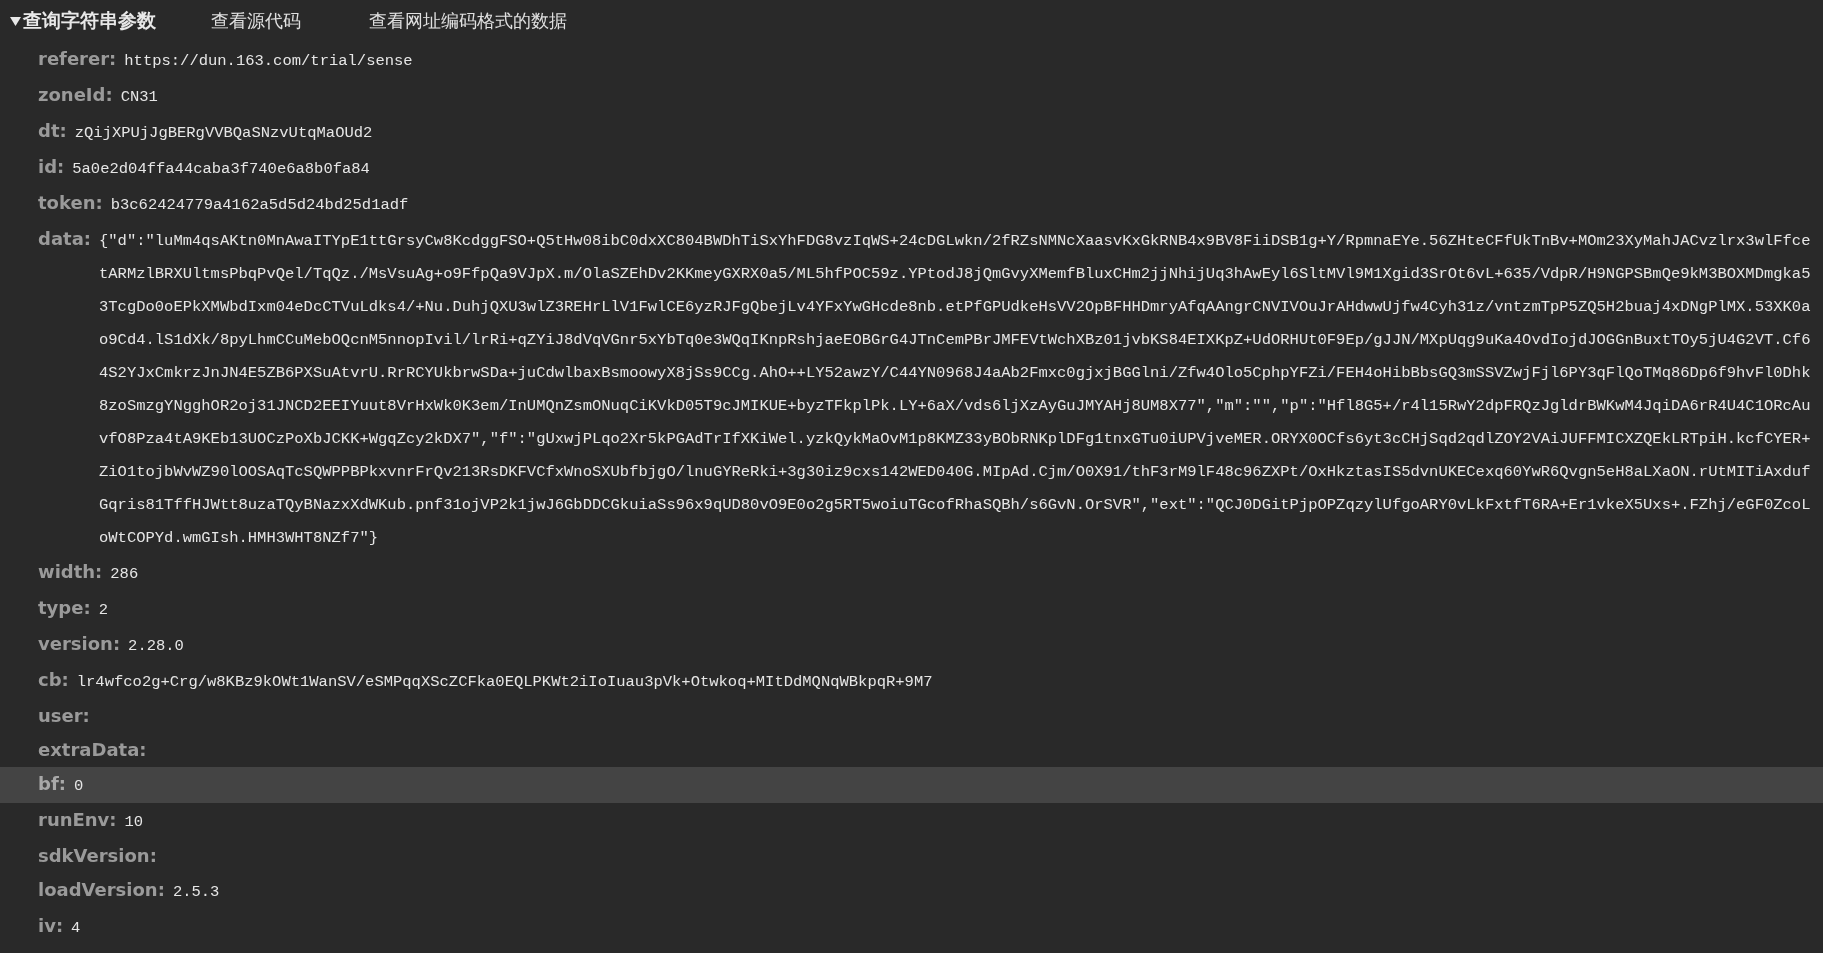 The width and height of the screenshot is (1823, 953). I want to click on param-row: zoneId: CN31, so click(911, 96).